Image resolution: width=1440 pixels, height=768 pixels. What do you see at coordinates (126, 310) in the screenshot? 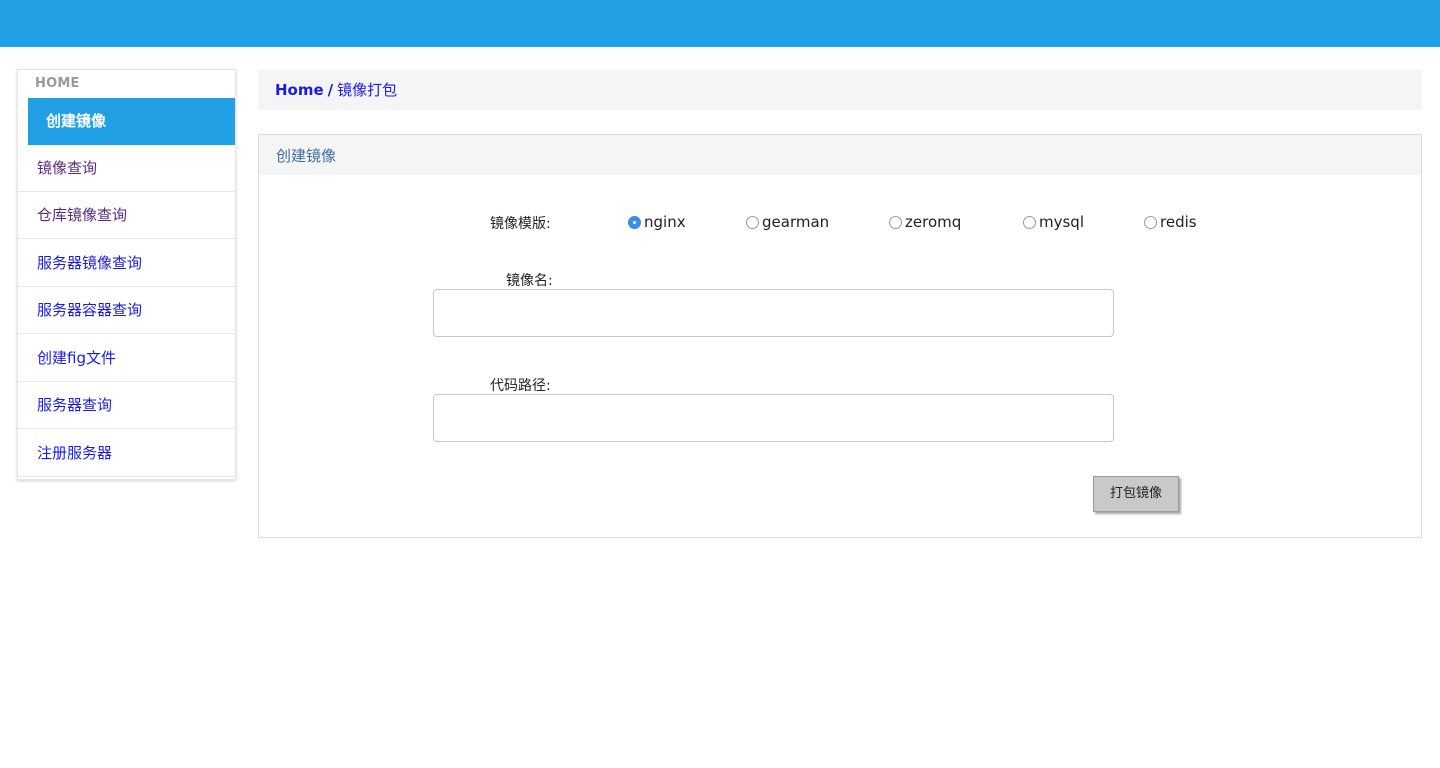
I see `sidebar-item-server-container-query: 服务器容器查询` at bounding box center [126, 310].